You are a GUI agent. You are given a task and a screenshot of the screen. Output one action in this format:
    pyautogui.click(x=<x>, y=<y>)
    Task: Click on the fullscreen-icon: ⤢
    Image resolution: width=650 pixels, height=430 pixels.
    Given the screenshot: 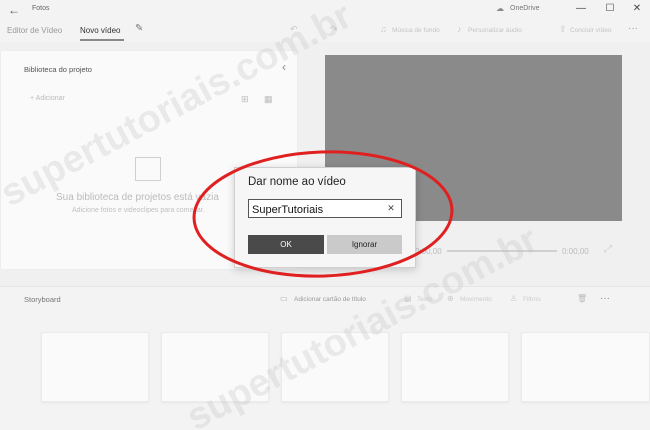 What is the action you would take?
    pyautogui.click(x=608, y=249)
    